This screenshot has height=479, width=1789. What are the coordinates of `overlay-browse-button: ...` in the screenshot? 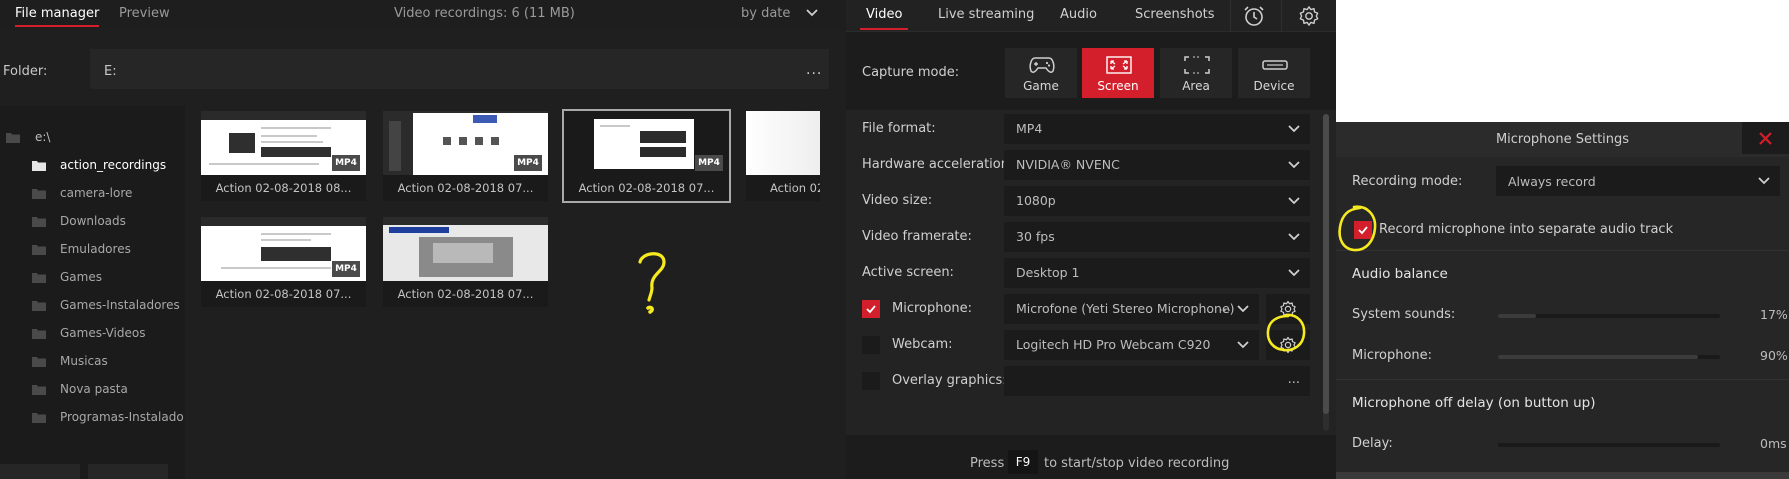 It's located at (1294, 379).